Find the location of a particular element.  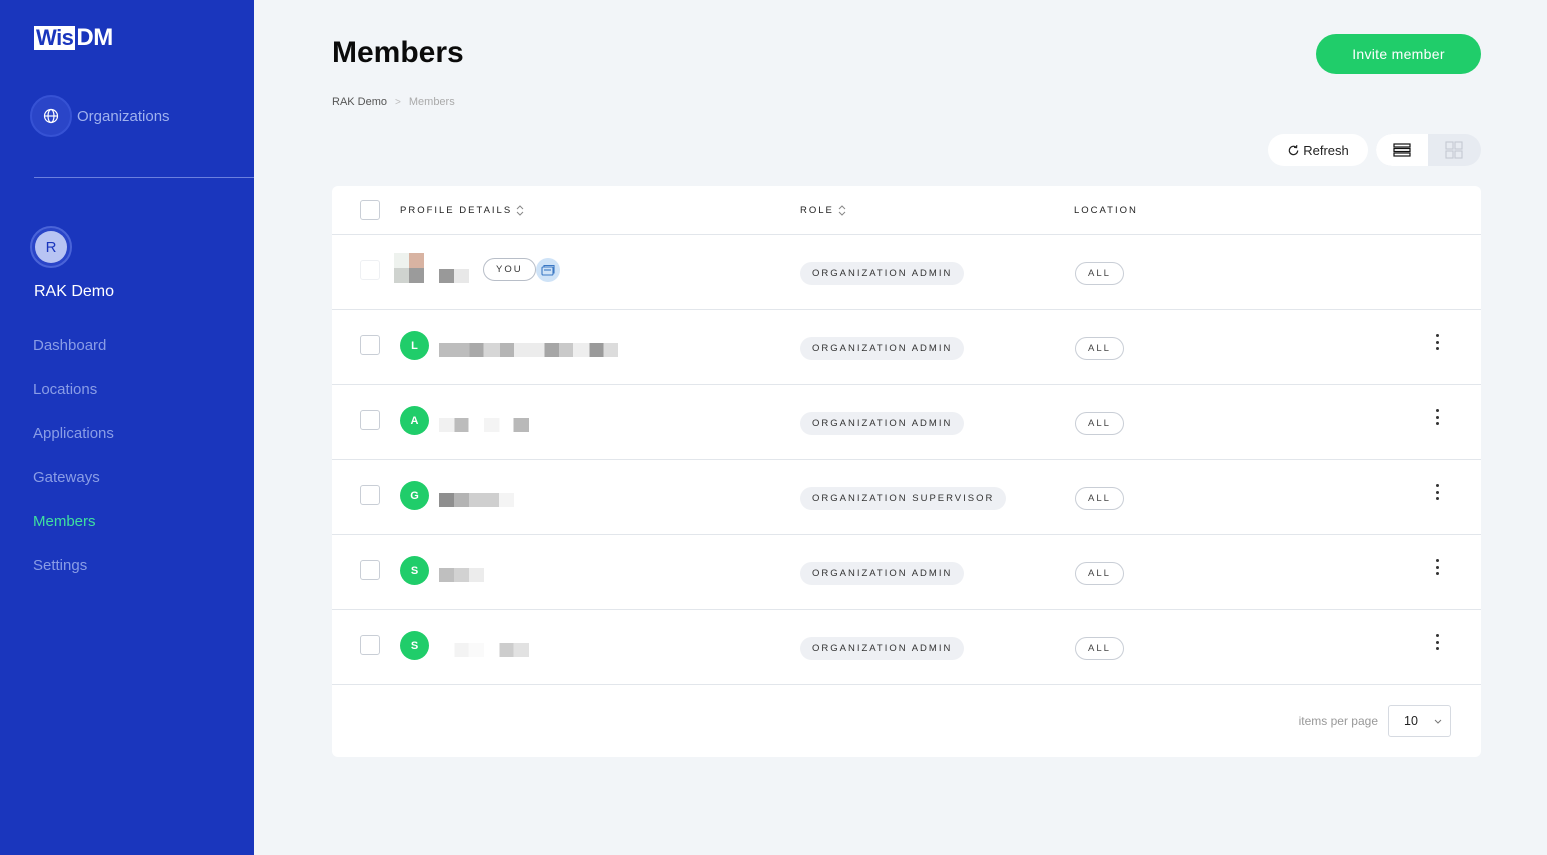

app-logo: Wis DM is located at coordinates (73, 38).